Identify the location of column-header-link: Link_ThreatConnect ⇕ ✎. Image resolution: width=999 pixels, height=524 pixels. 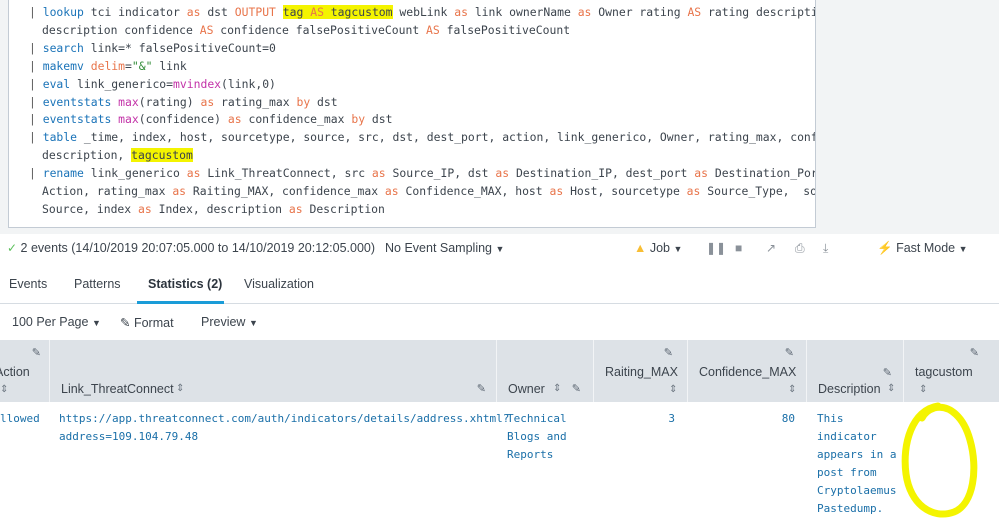
(272, 371).